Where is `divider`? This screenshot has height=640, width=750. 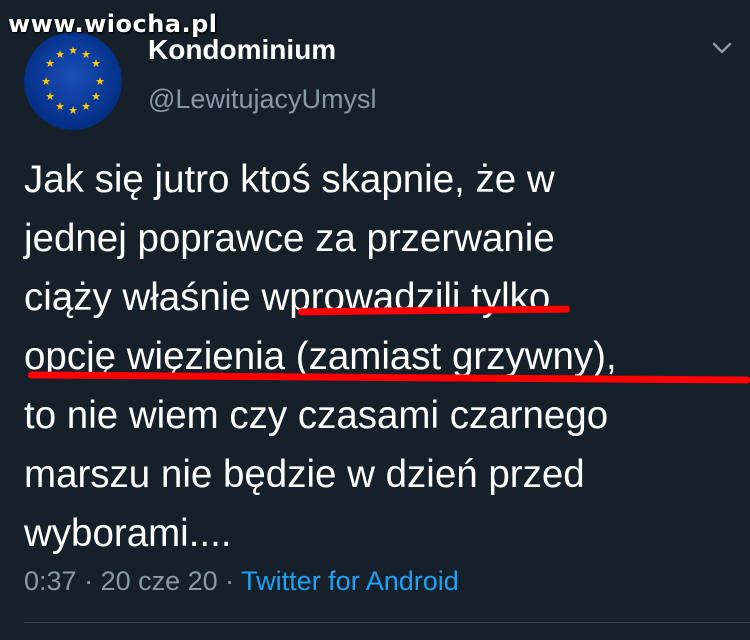
divider is located at coordinates (387, 622).